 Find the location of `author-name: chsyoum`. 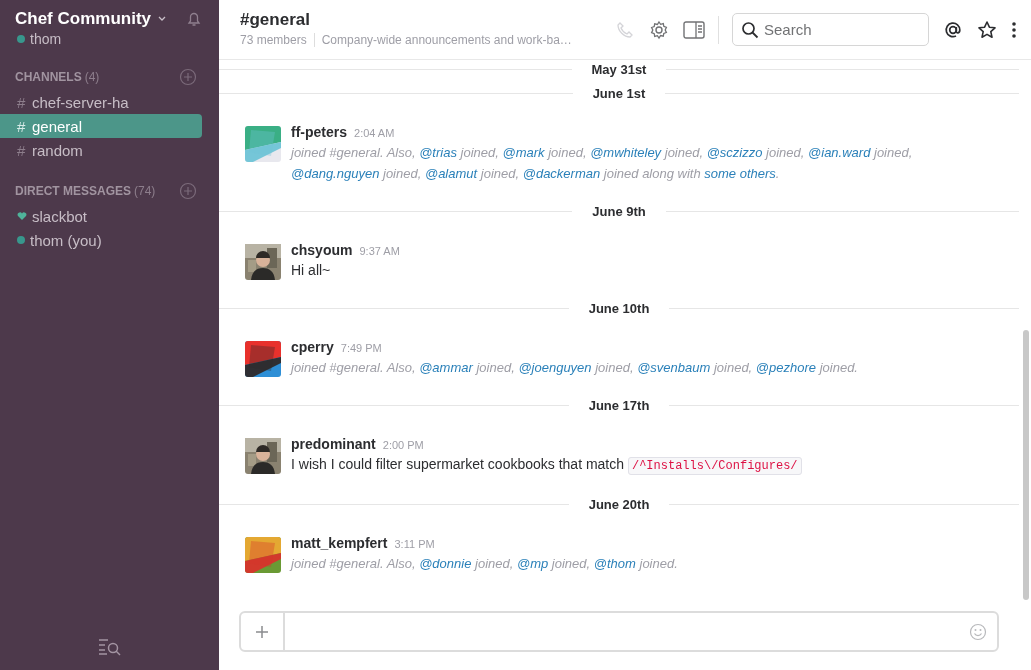

author-name: chsyoum is located at coordinates (322, 250).